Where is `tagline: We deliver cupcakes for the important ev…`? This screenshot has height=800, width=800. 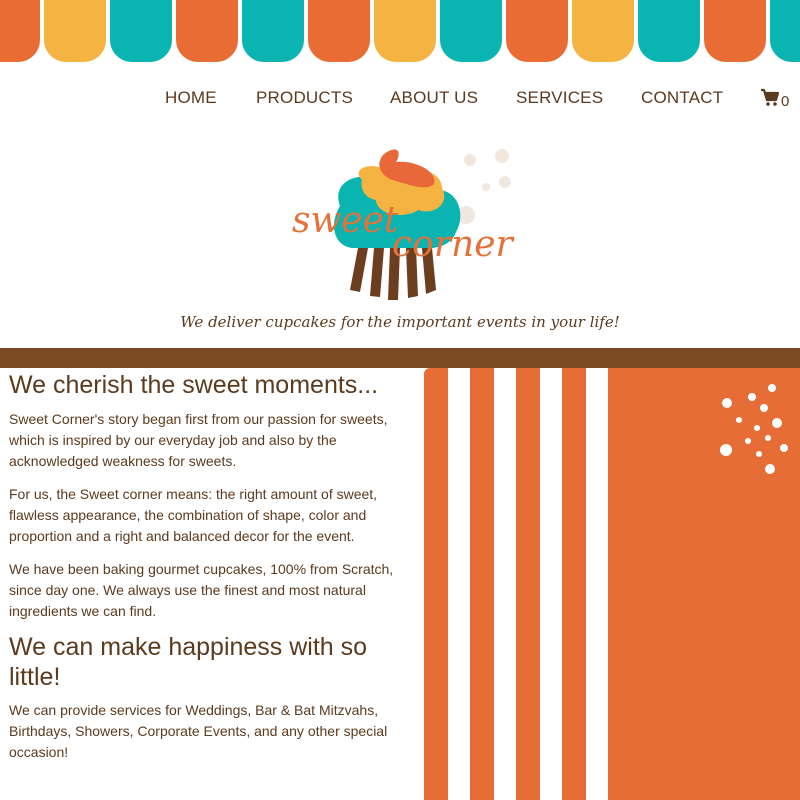
tagline: We deliver cupcakes for the important ev… is located at coordinates (400, 322).